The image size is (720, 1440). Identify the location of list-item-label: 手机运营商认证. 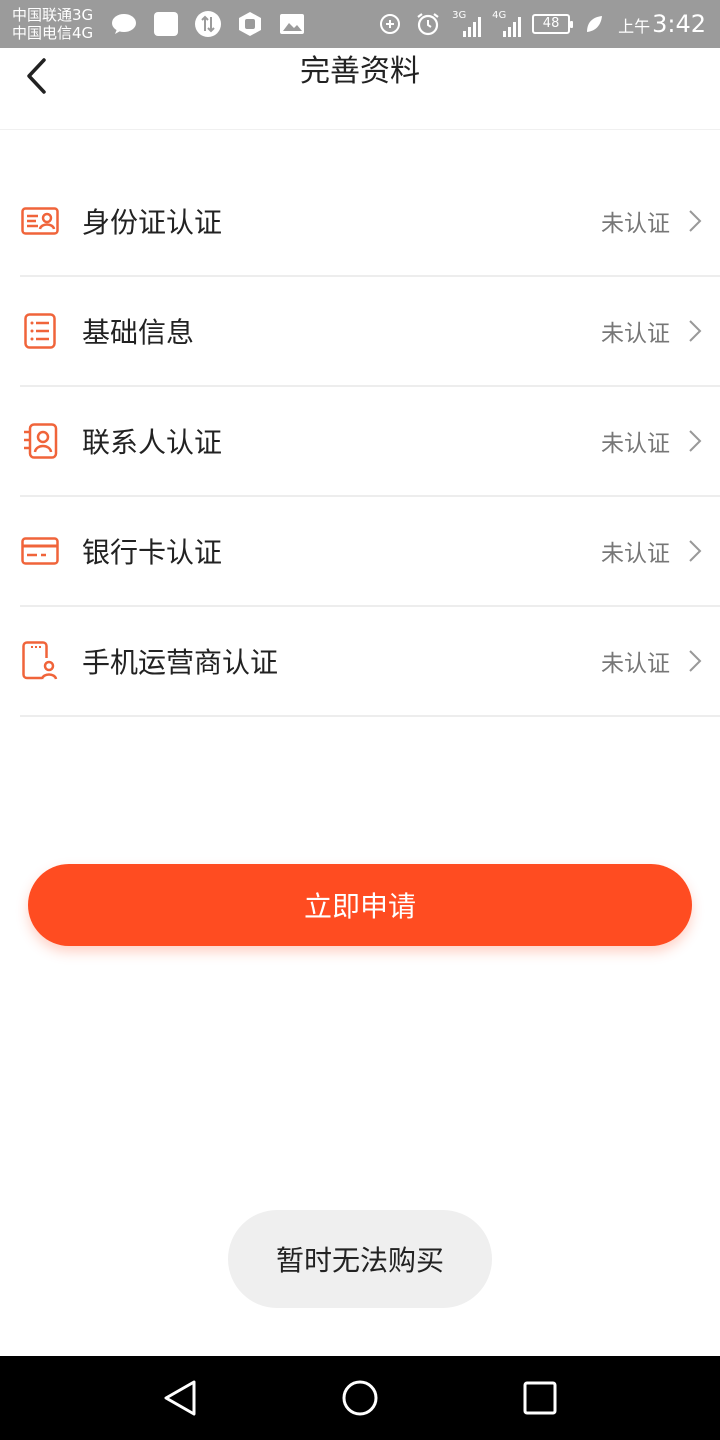
(180, 662).